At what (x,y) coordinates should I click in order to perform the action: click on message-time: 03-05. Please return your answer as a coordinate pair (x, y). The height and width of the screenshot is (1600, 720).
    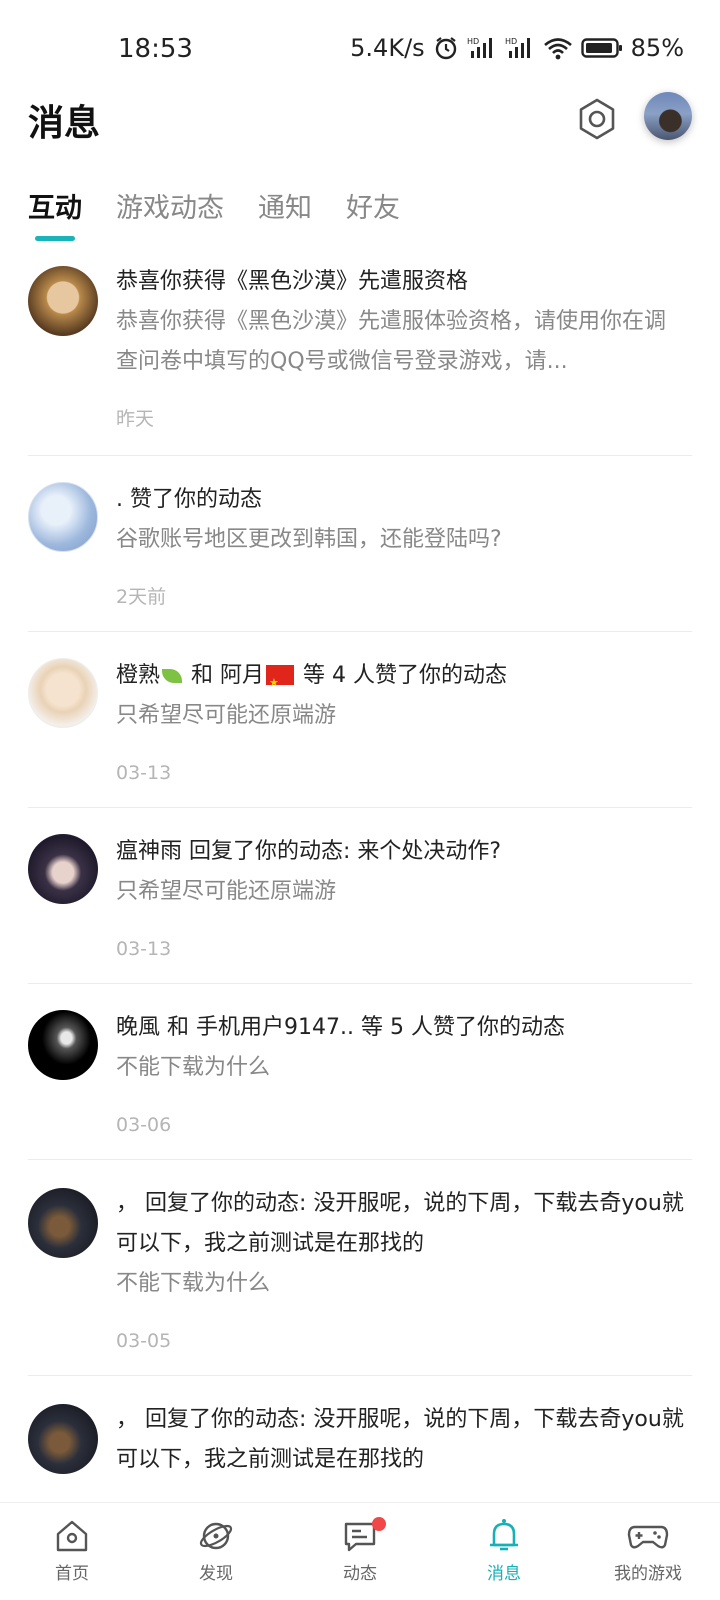
    Looking at the image, I should click on (144, 1341).